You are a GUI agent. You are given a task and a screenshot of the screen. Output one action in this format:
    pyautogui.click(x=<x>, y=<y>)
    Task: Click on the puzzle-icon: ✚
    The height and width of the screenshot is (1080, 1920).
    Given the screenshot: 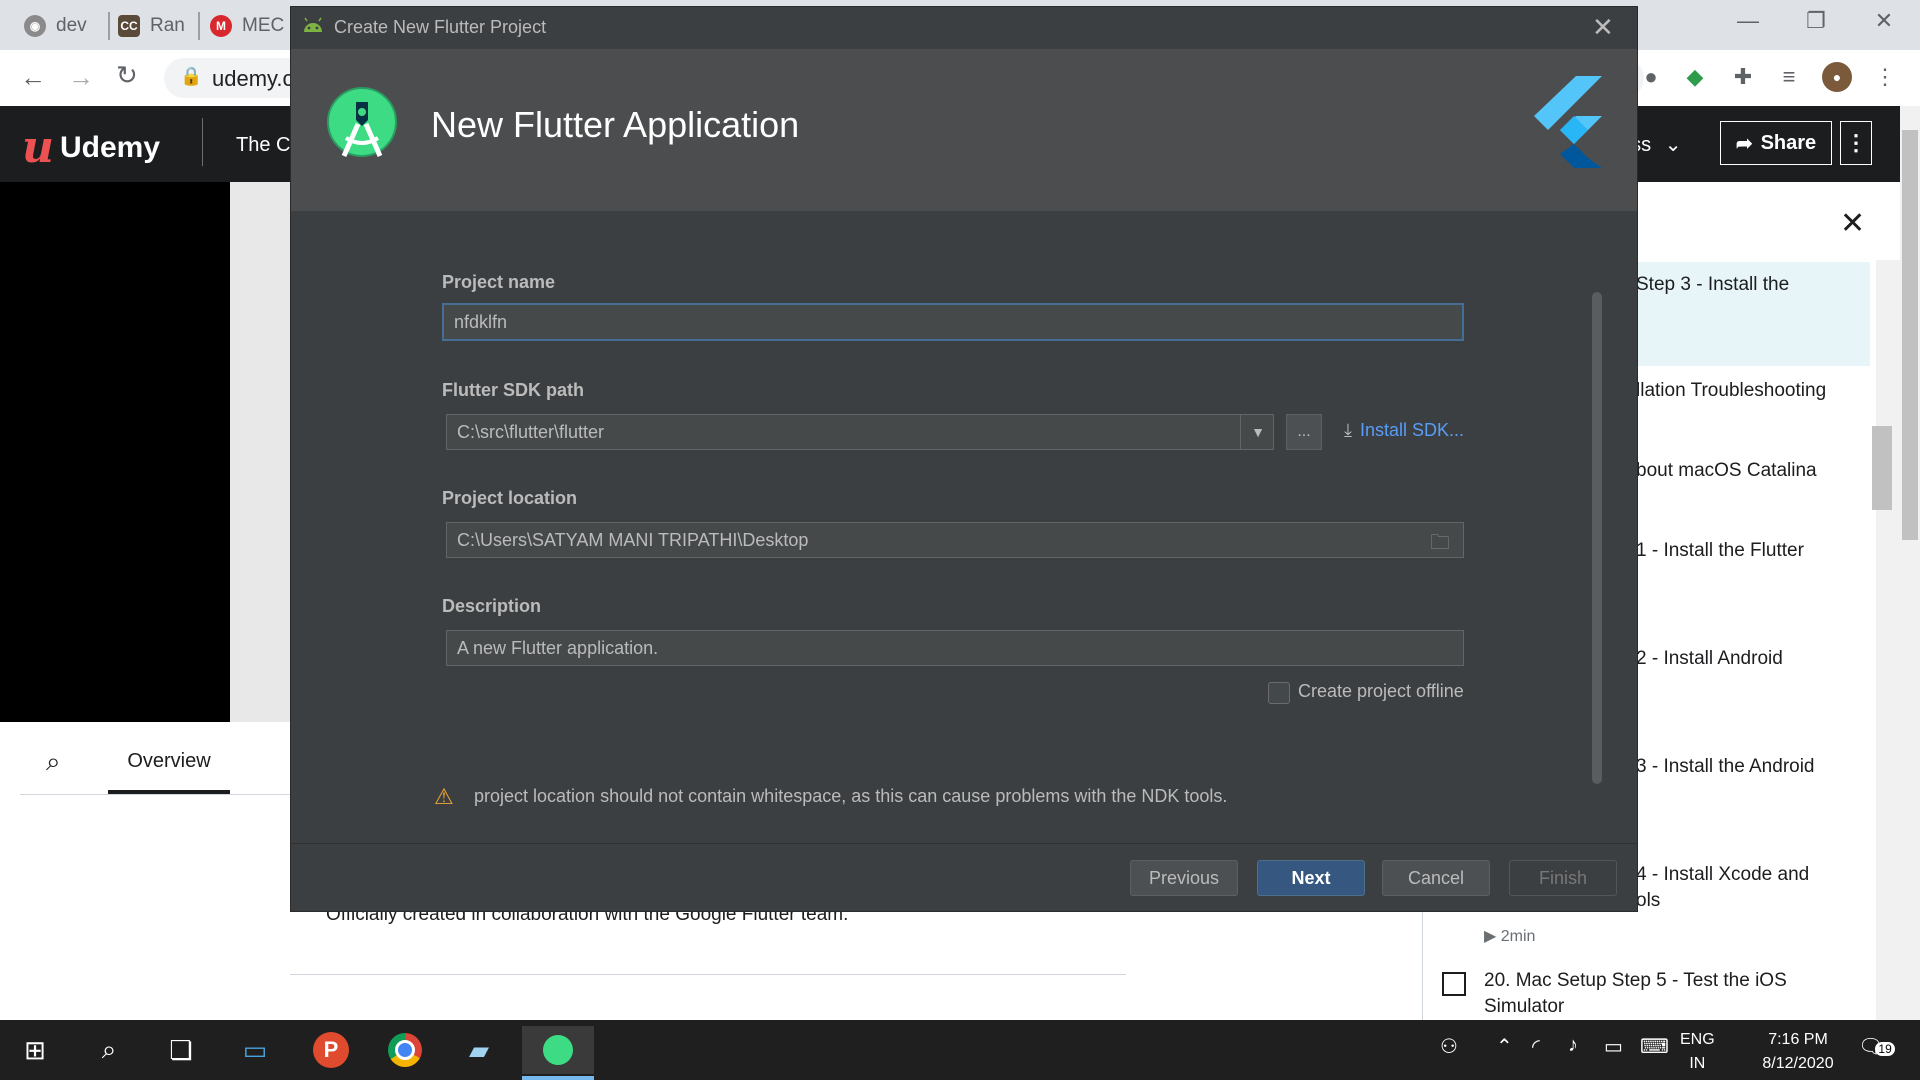 What is the action you would take?
    pyautogui.click(x=1743, y=77)
    